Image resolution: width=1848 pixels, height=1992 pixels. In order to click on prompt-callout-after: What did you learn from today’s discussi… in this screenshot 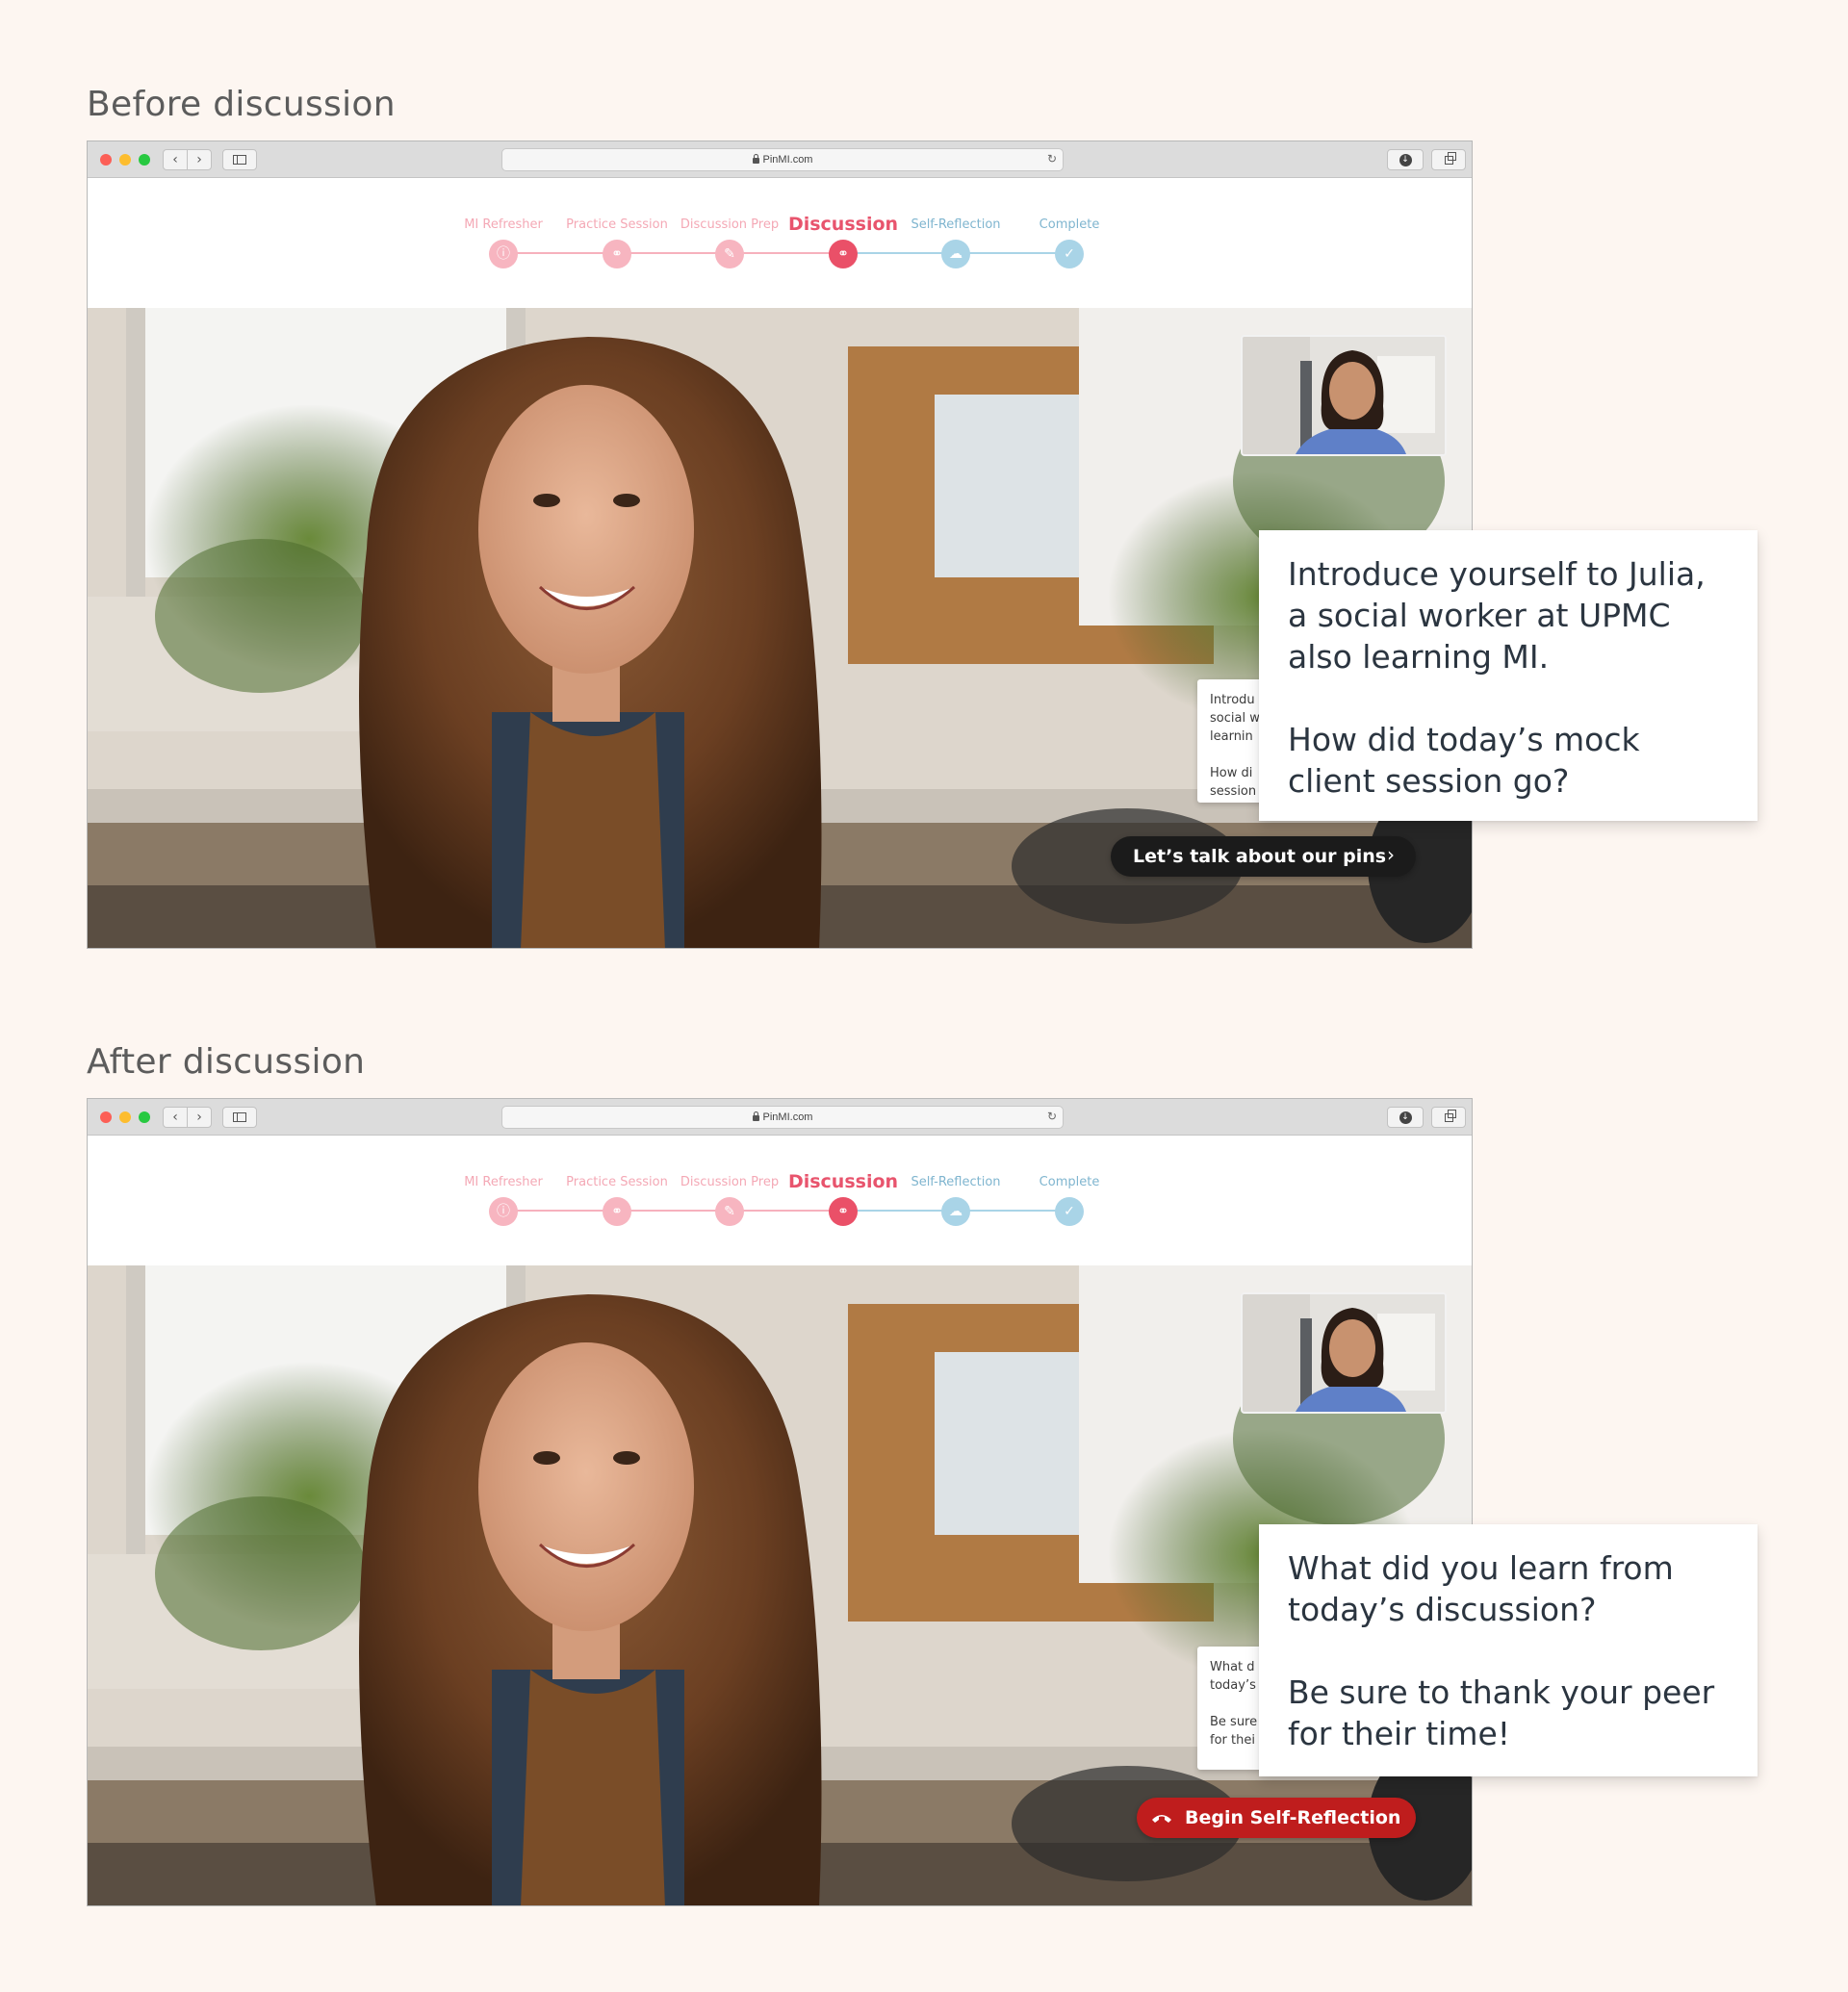, I will do `click(1508, 1650)`.